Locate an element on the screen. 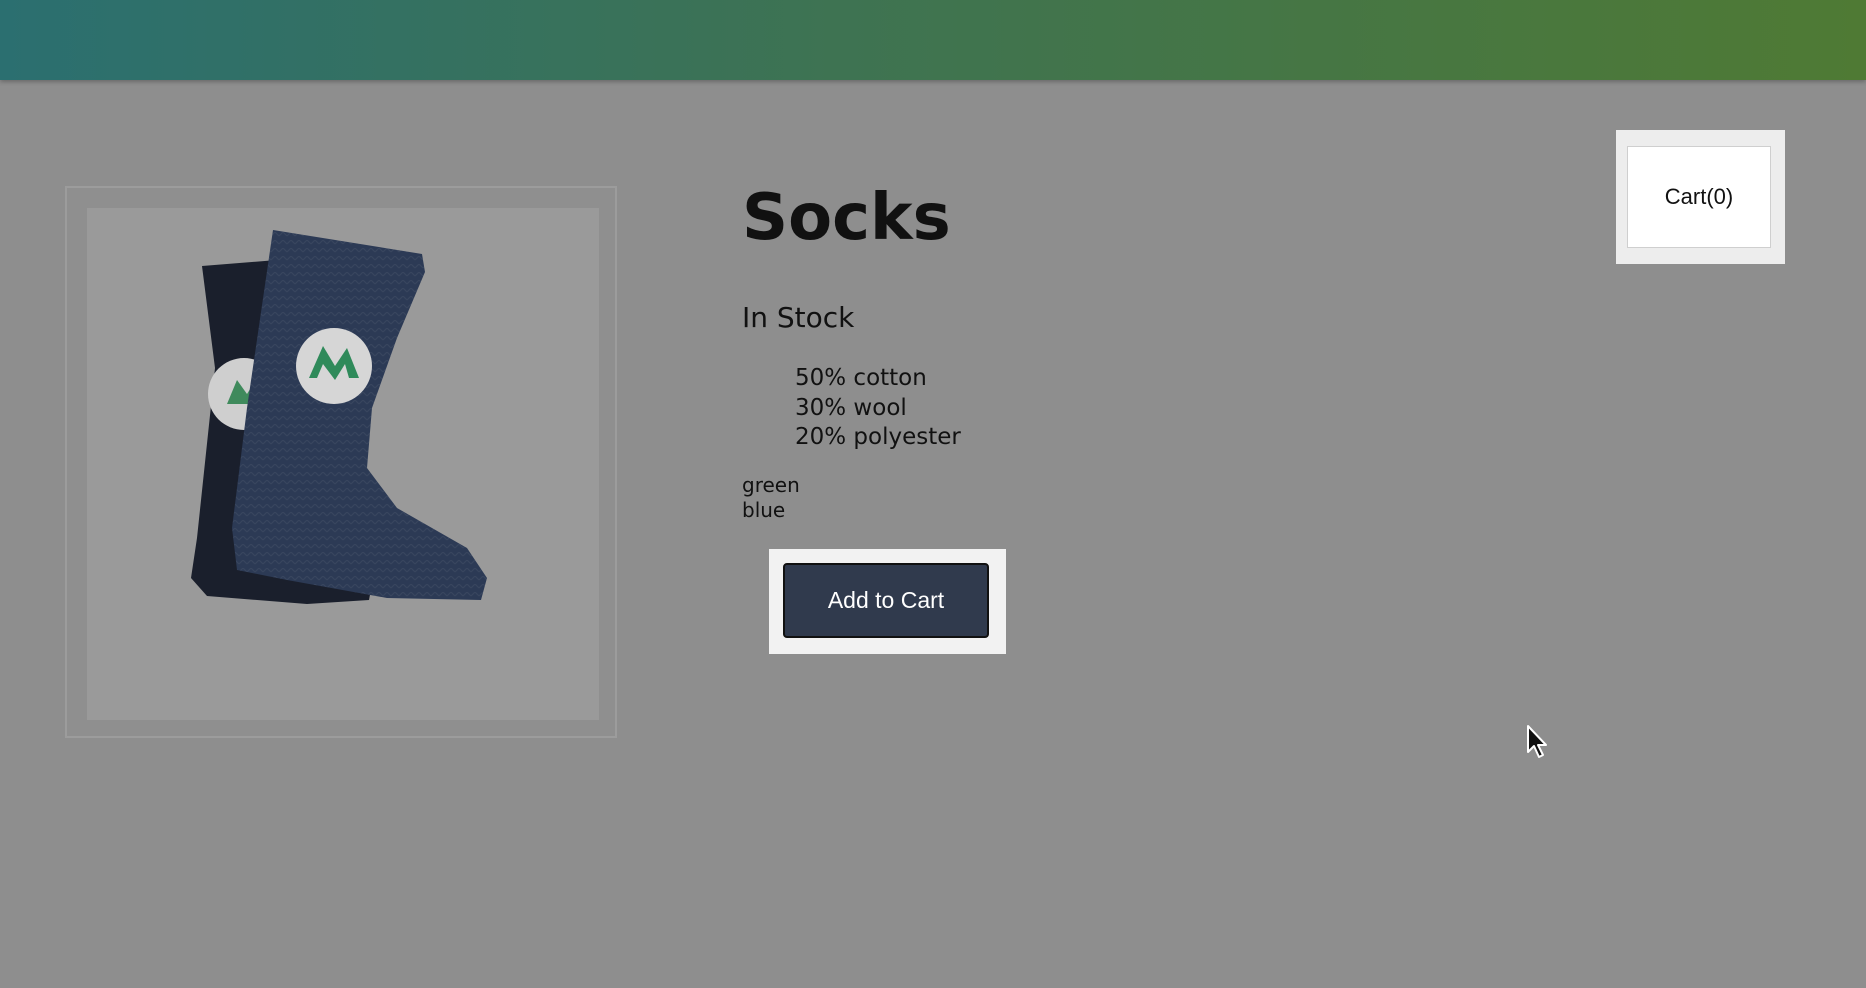 The height and width of the screenshot is (988, 1866). detail-item: 30% wool is located at coordinates (851, 407).